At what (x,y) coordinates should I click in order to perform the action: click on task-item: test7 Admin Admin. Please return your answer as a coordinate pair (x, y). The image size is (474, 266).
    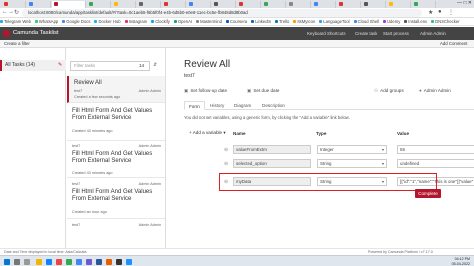
    Looking at the image, I should click on (116, 227).